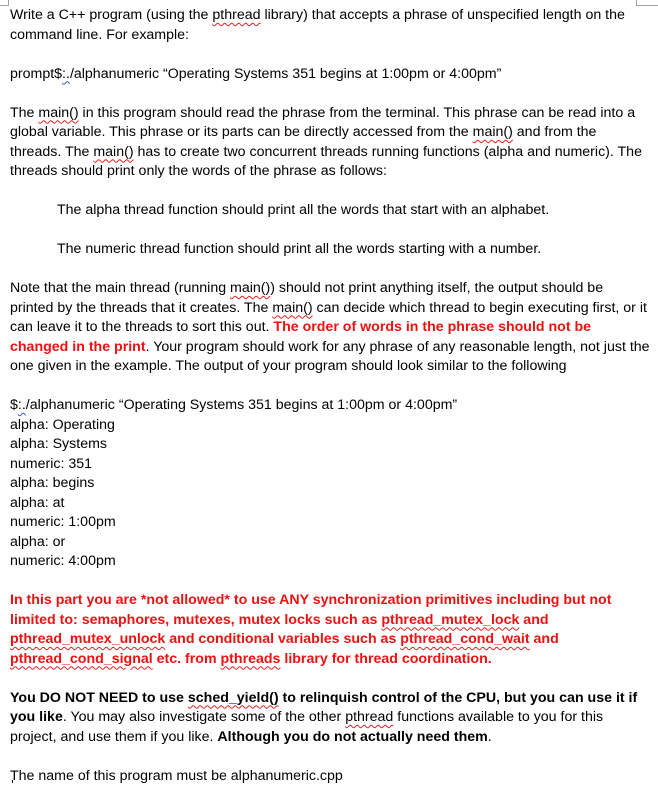 Image resolution: width=658 pixels, height=790 pixels. Describe the element at coordinates (450, 620) in the screenshot. I see `spellcheck-flag: pthread_mutex_lock` at that location.